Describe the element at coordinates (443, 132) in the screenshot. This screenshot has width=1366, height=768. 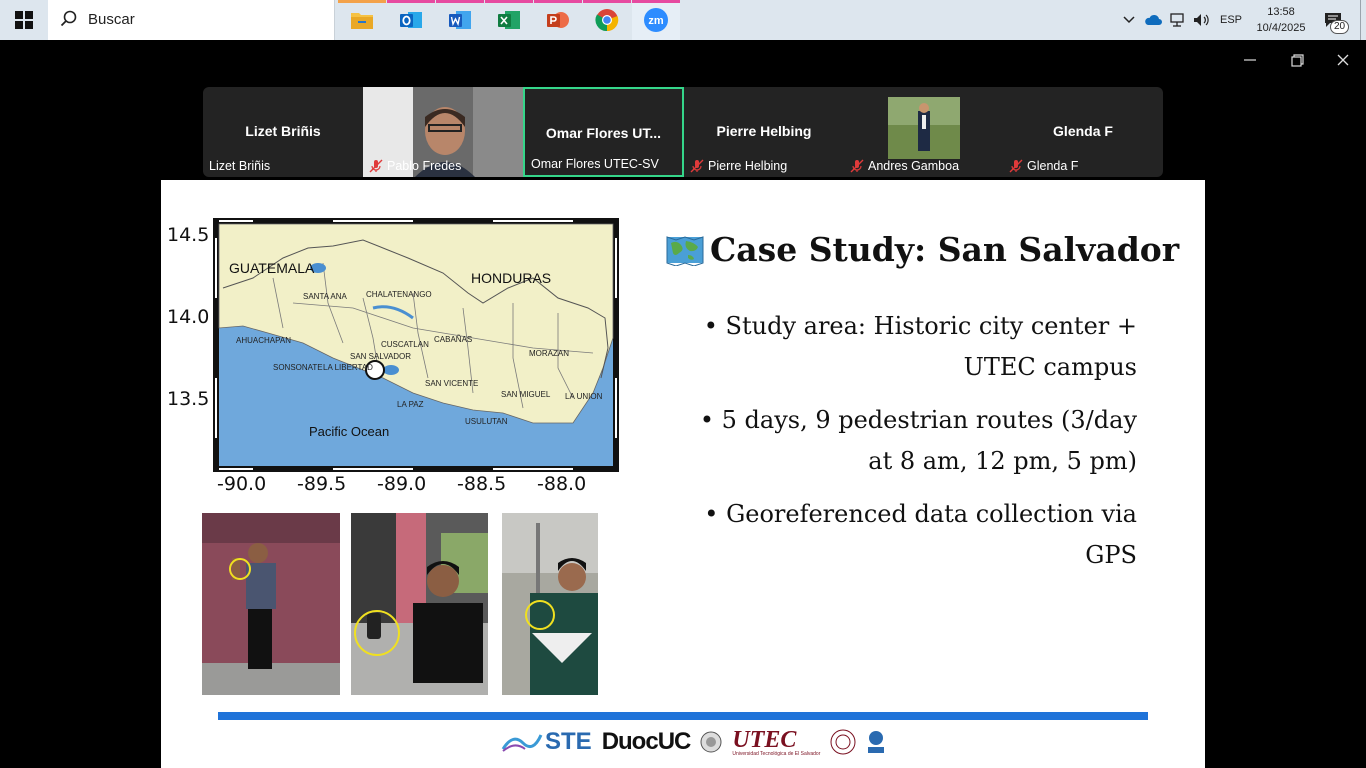
I see `participant-tile: Pablo Fredes` at that location.